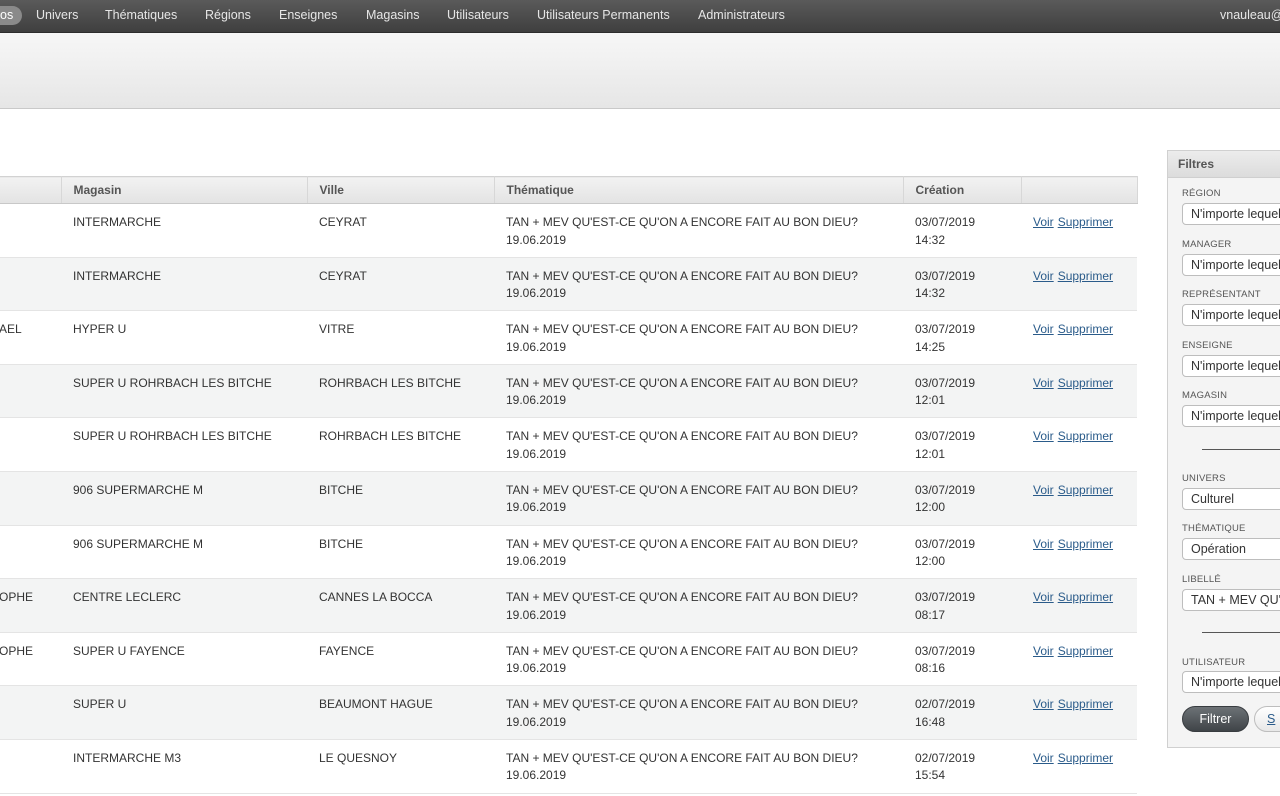 This screenshot has height=796, width=1280. Describe the element at coordinates (699, 190) in the screenshot. I see `column-header-thematique: Thématique` at that location.